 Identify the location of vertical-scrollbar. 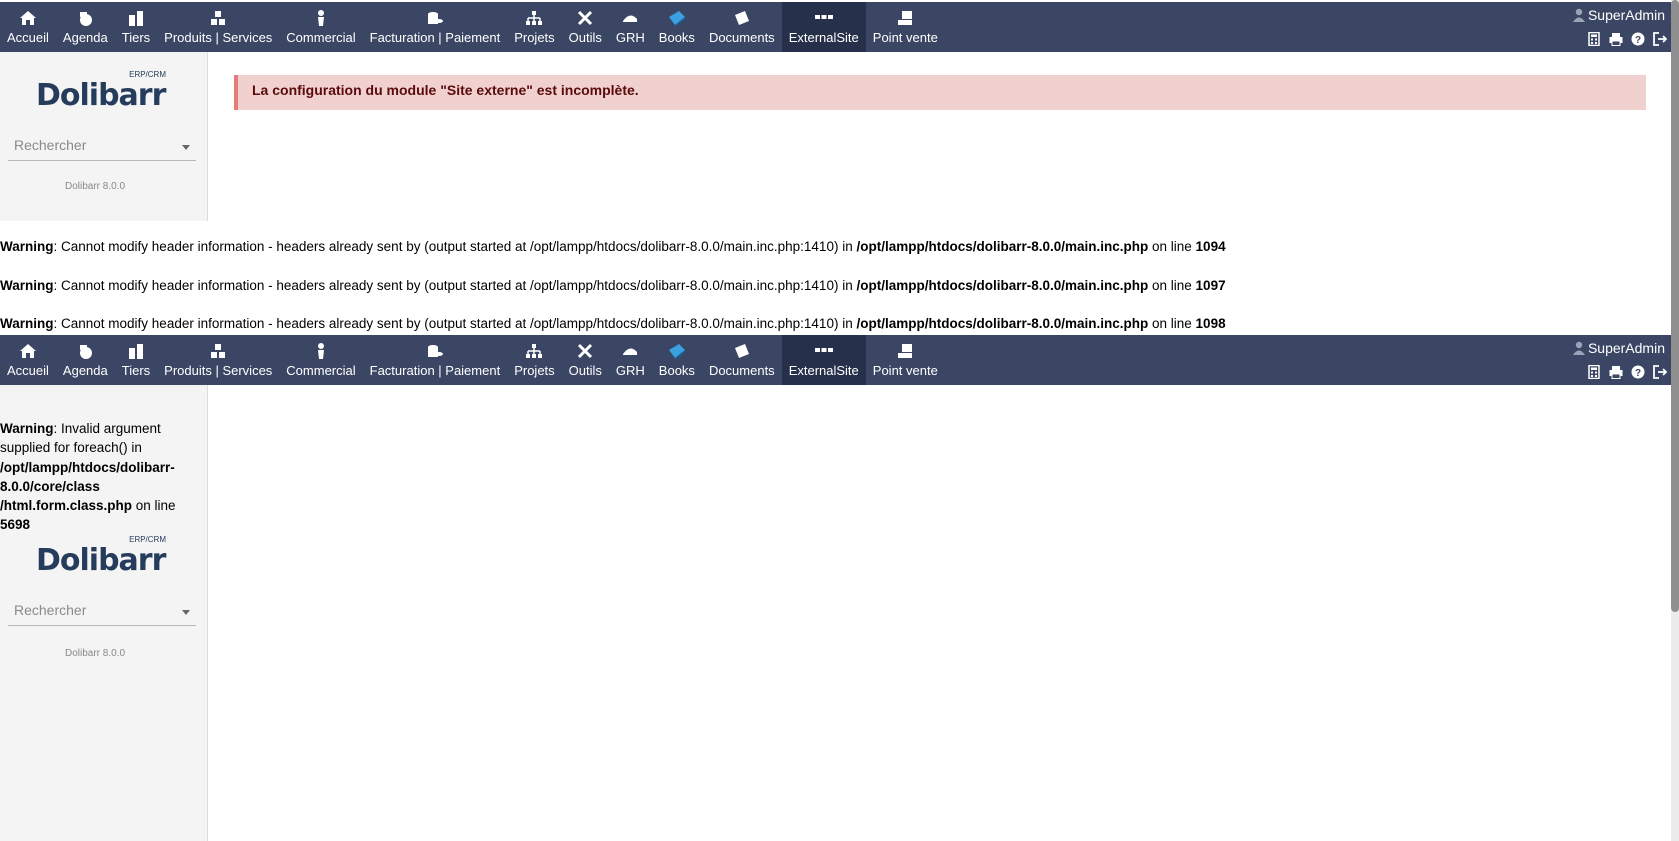
(1675, 420).